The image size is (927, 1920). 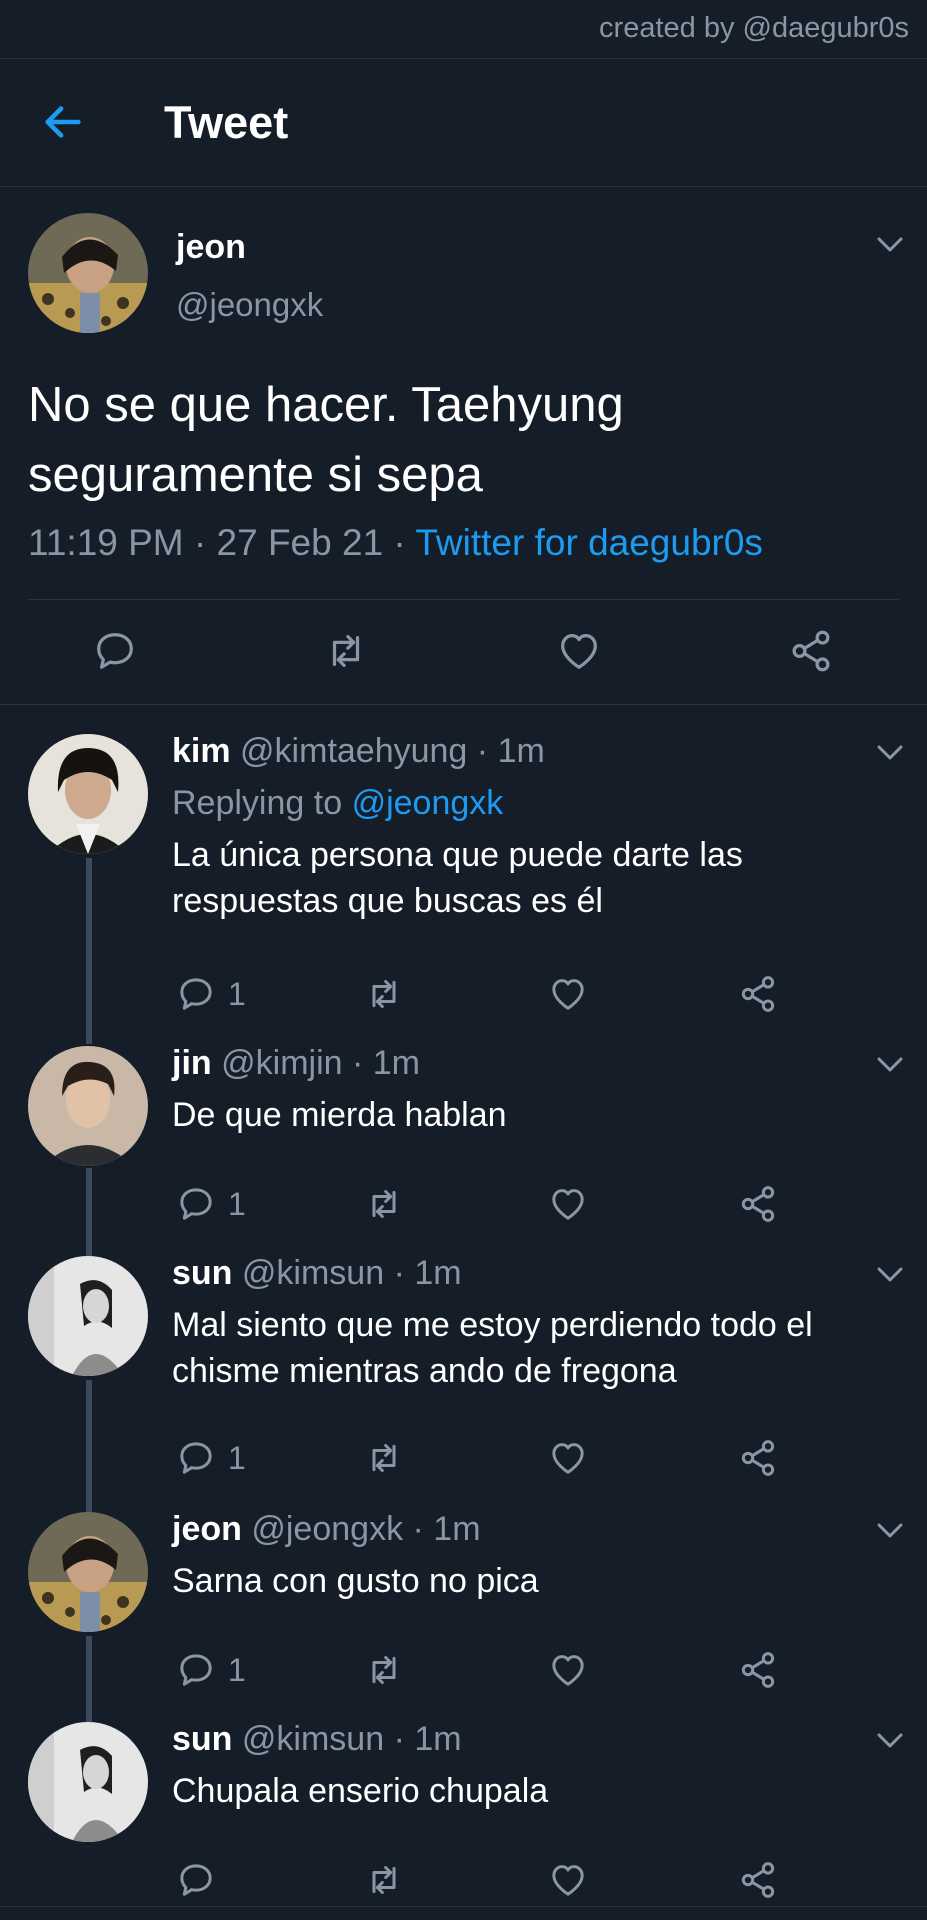 I want to click on tweet-divider, so click(x=463, y=599).